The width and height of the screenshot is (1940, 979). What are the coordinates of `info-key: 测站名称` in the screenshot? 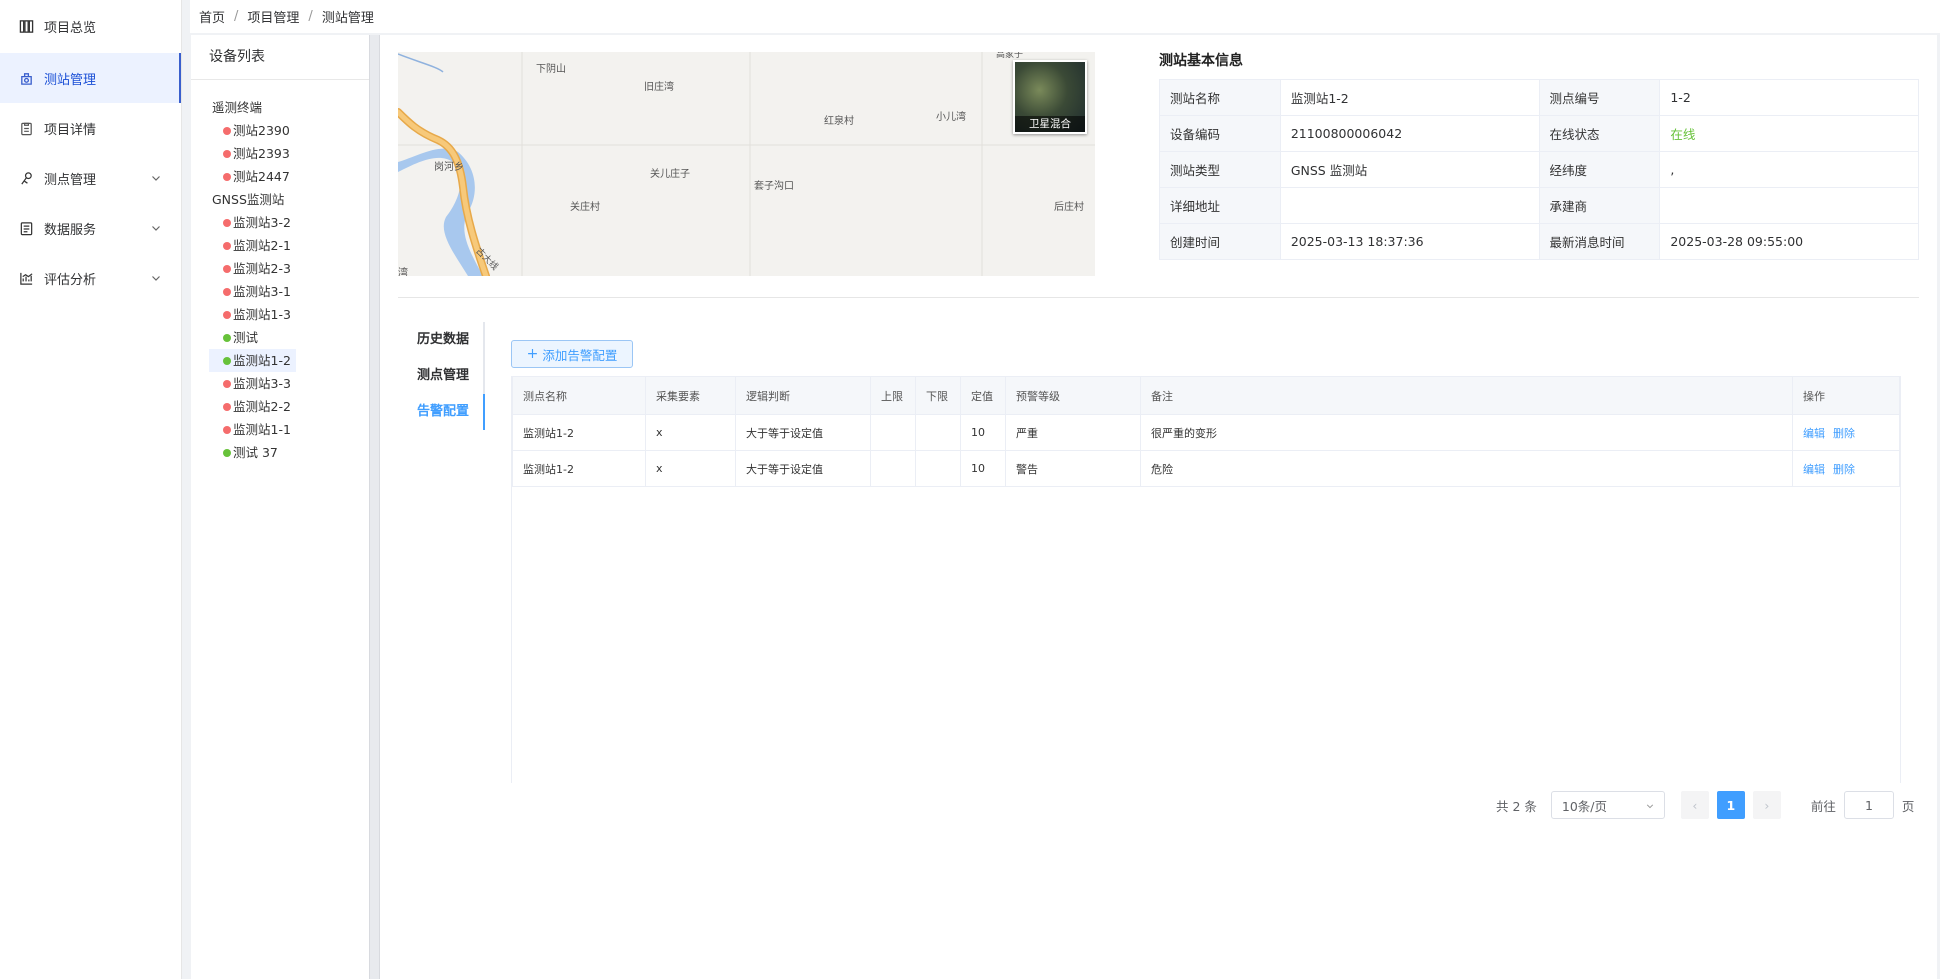 It's located at (1220, 97).